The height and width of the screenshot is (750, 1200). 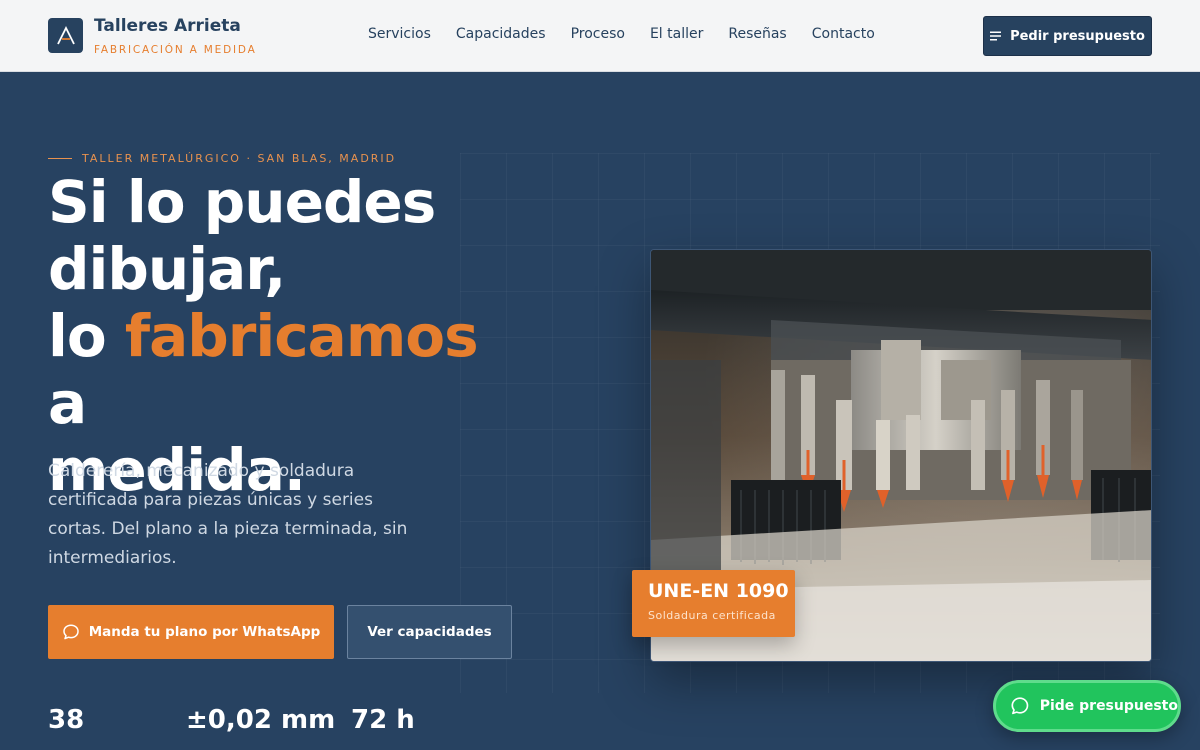 I want to click on nav-link-servicios: Servicios, so click(x=399, y=34).